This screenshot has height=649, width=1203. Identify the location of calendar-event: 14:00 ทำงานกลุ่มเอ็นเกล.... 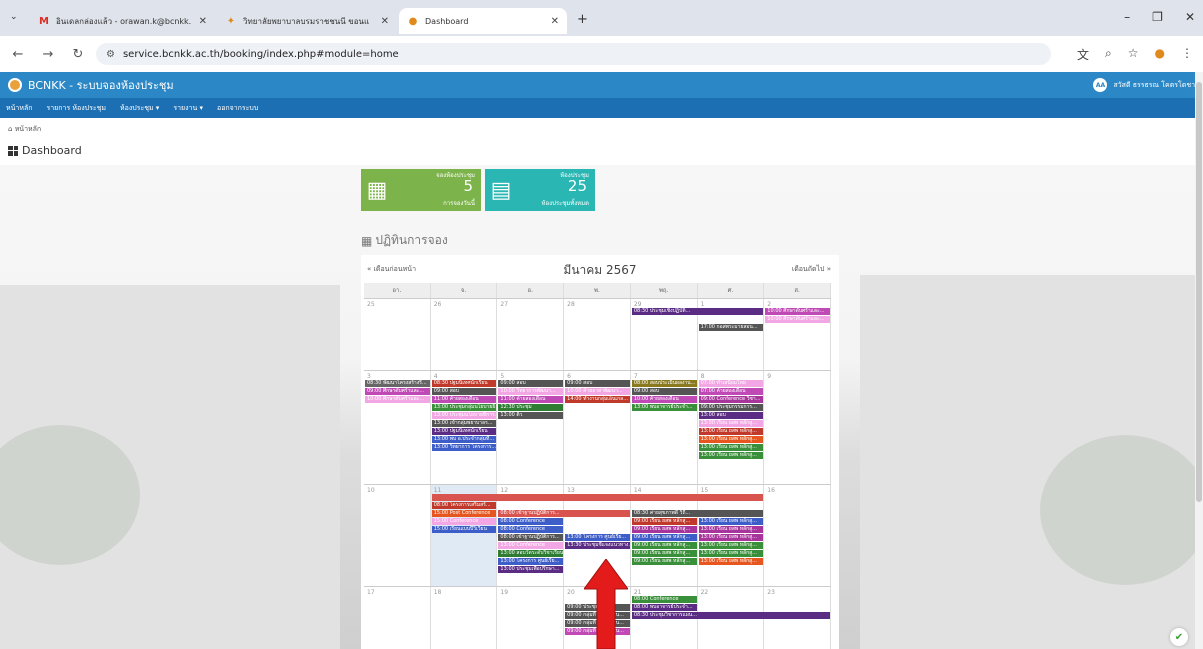
(597, 399).